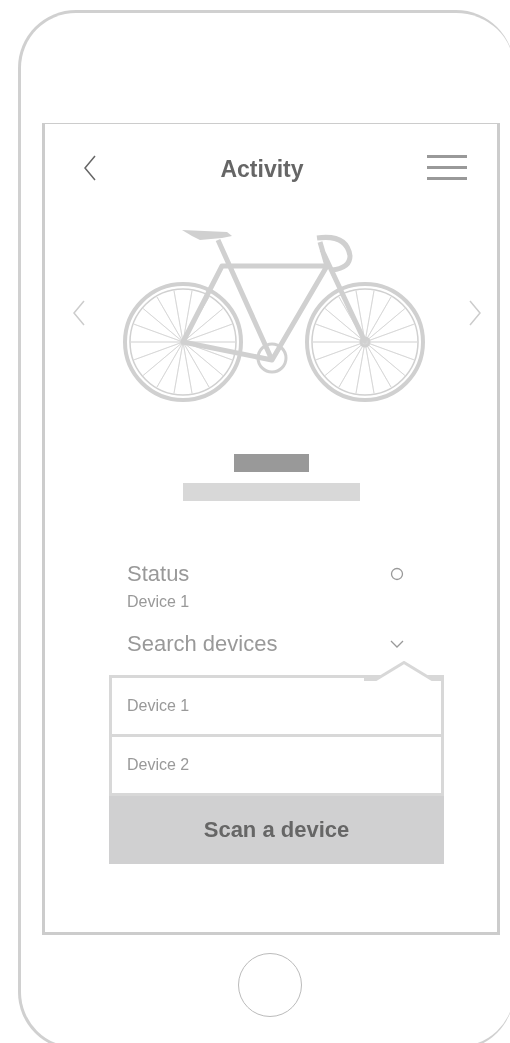 The height and width of the screenshot is (1043, 510). Describe the element at coordinates (475, 312) in the screenshot. I see `right-chevron-icon` at that location.